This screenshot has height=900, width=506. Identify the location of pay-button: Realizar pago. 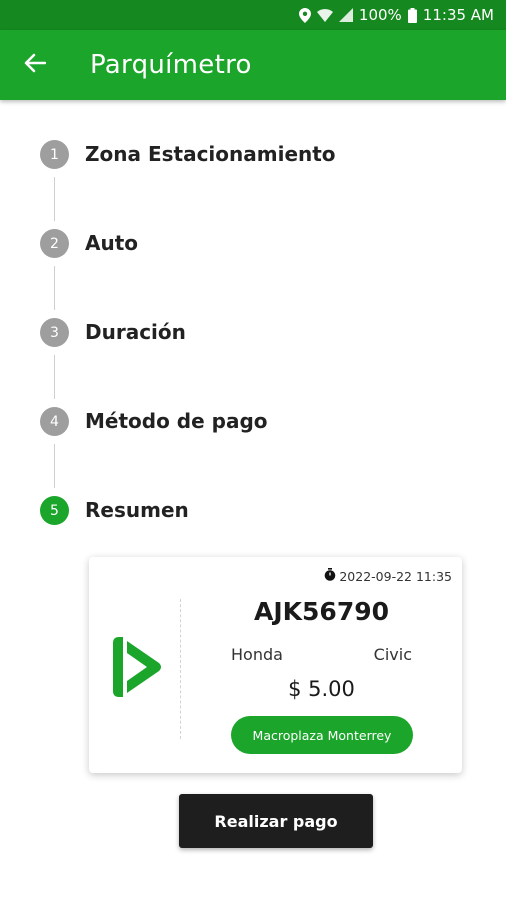
(276, 821).